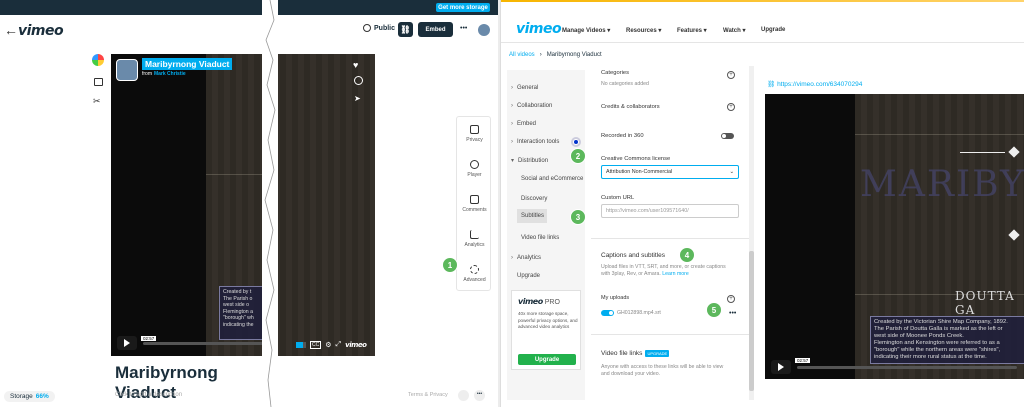  What do you see at coordinates (357, 98) in the screenshot?
I see `send-icon: ➤` at bounding box center [357, 98].